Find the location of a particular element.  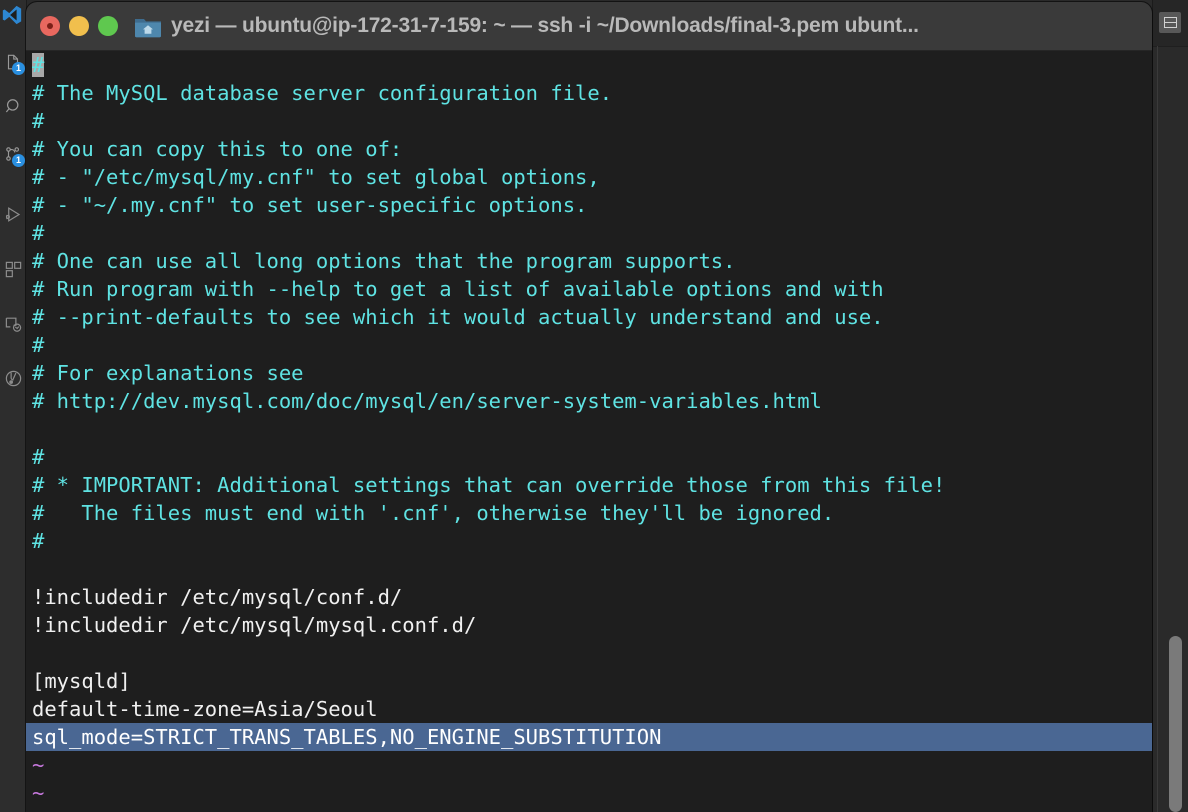

close-button is located at coordinates (50, 26).